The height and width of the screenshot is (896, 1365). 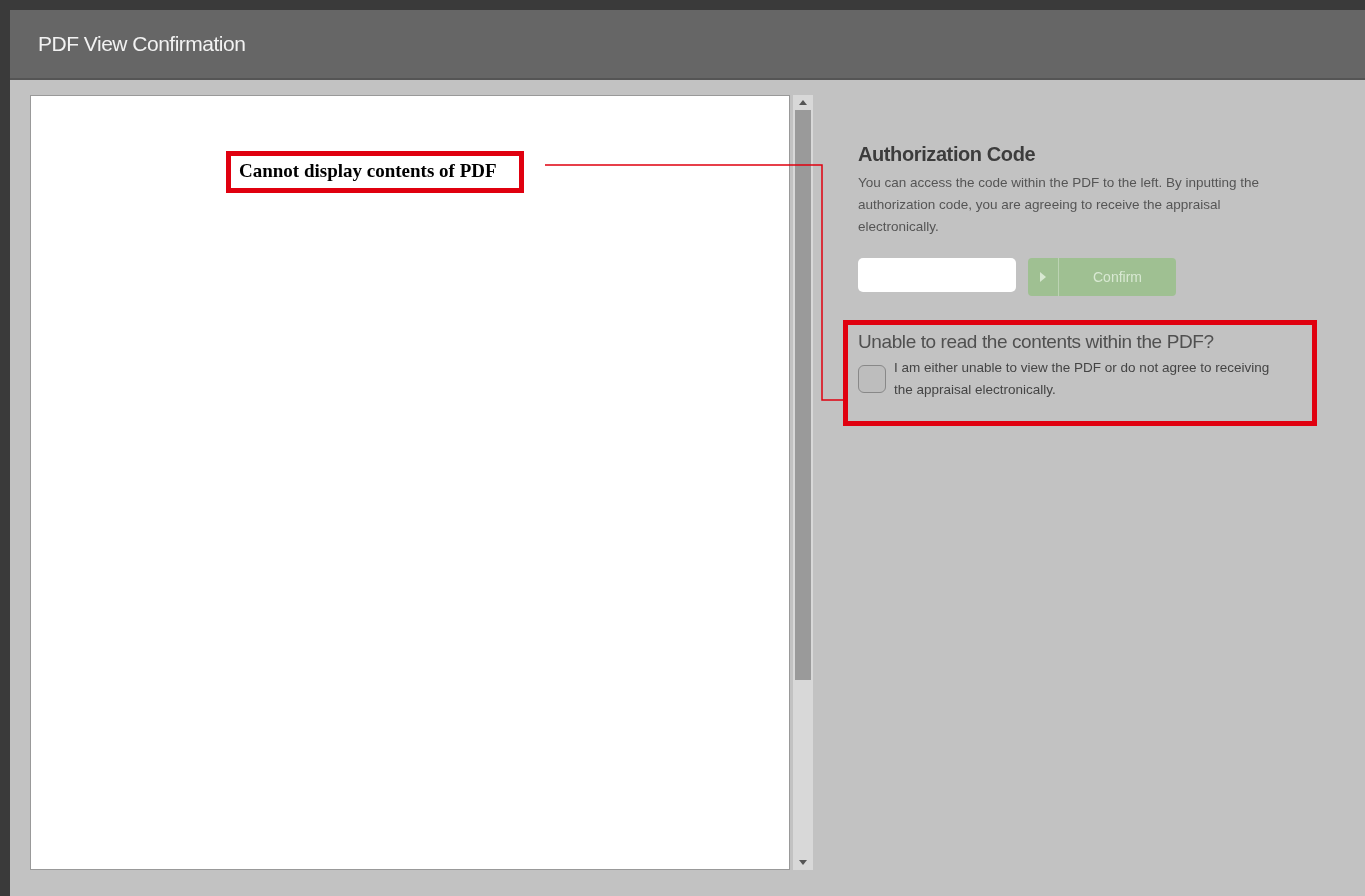 I want to click on section-heading: Authorization Code, so click(x=947, y=154).